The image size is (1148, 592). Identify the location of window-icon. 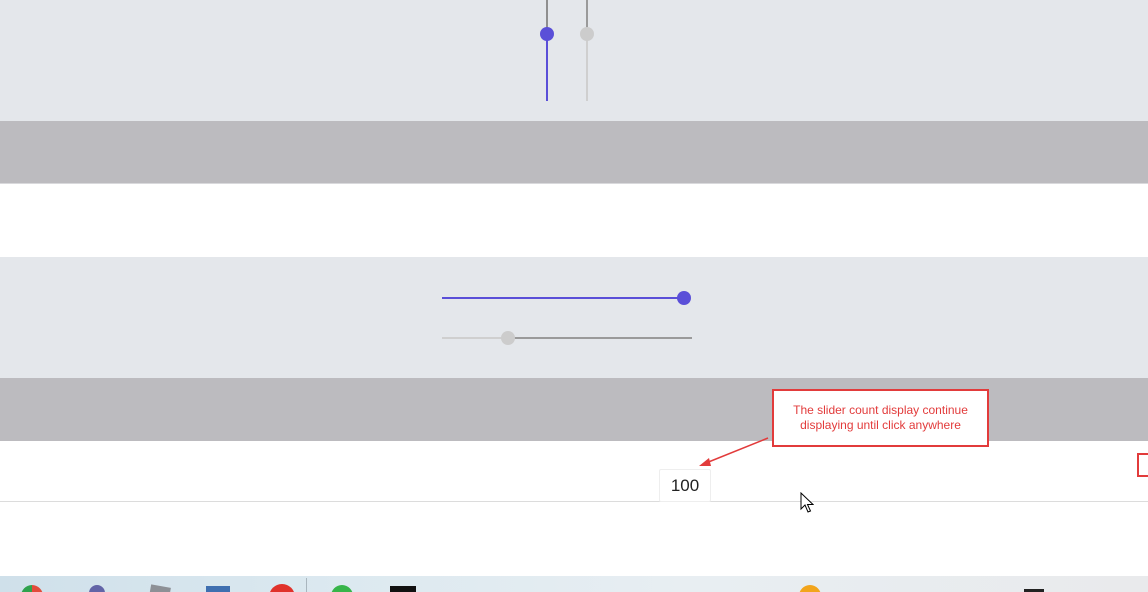
(218, 589).